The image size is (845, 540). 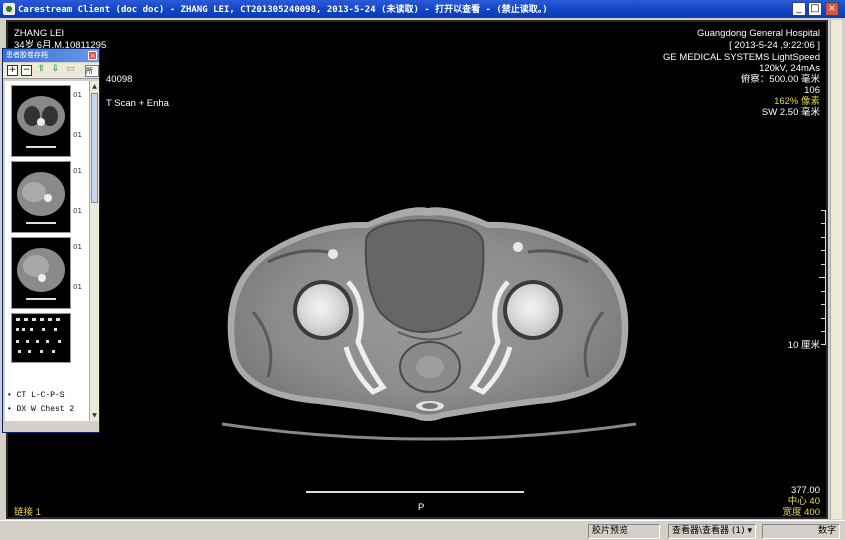 What do you see at coordinates (797, 101) in the screenshot?
I see `zoom-level: 162% 像素` at bounding box center [797, 101].